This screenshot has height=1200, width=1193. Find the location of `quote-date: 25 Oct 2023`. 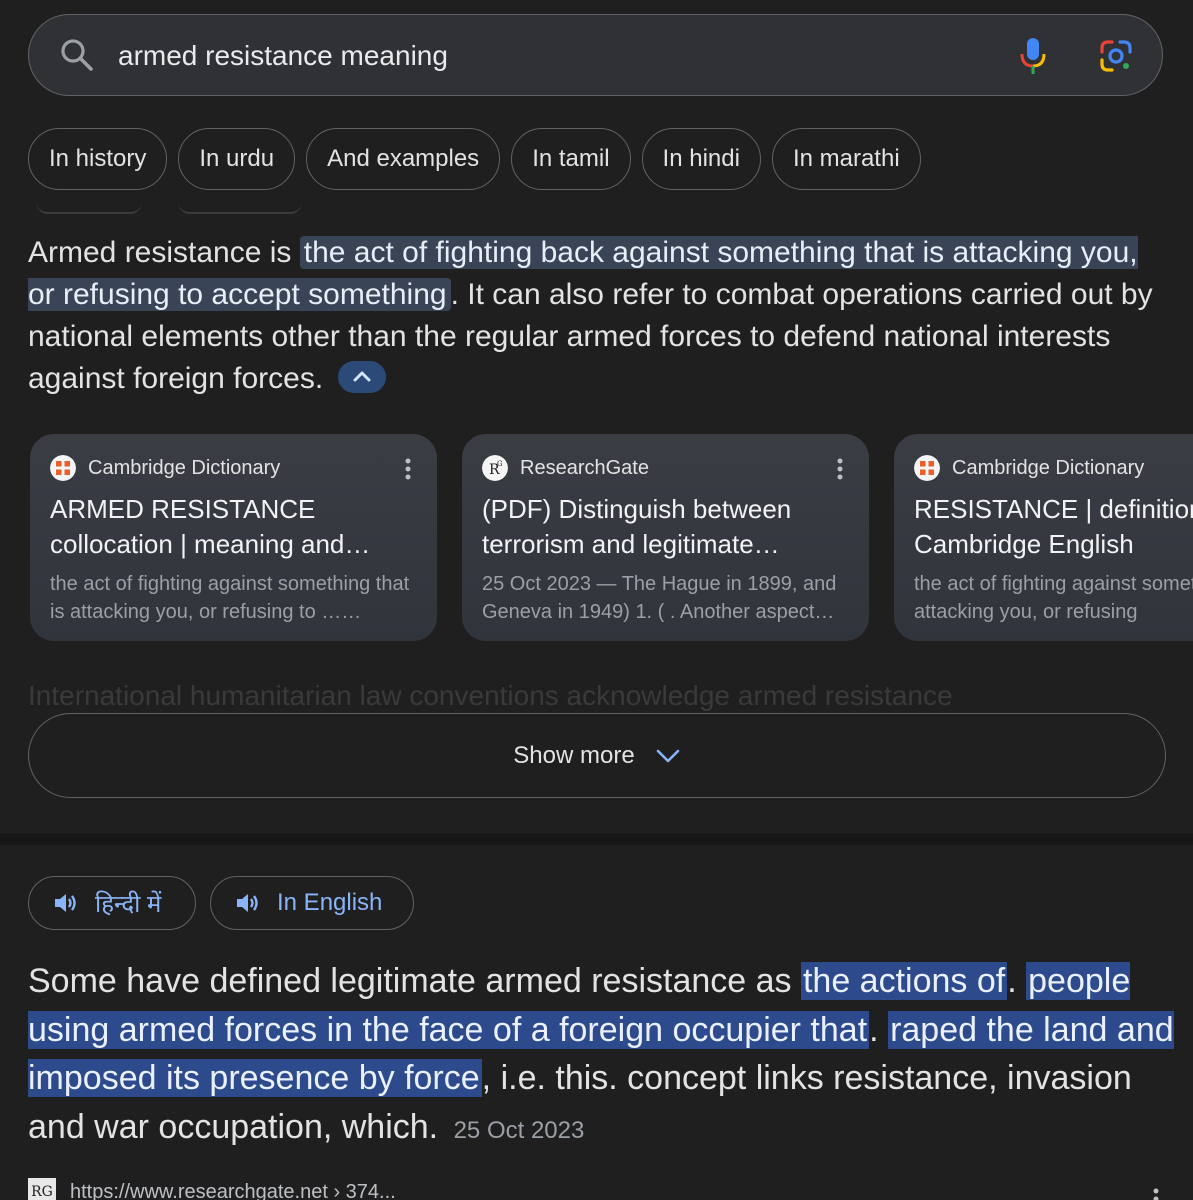

quote-date: 25 Oct 2023 is located at coordinates (519, 1130).